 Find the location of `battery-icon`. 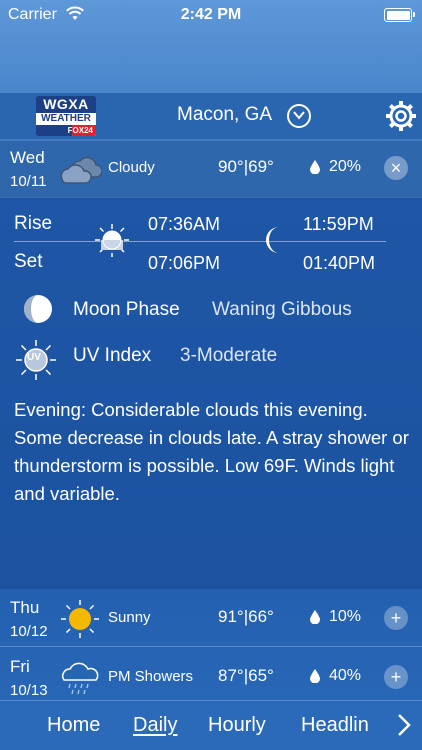

battery-icon is located at coordinates (399, 15).